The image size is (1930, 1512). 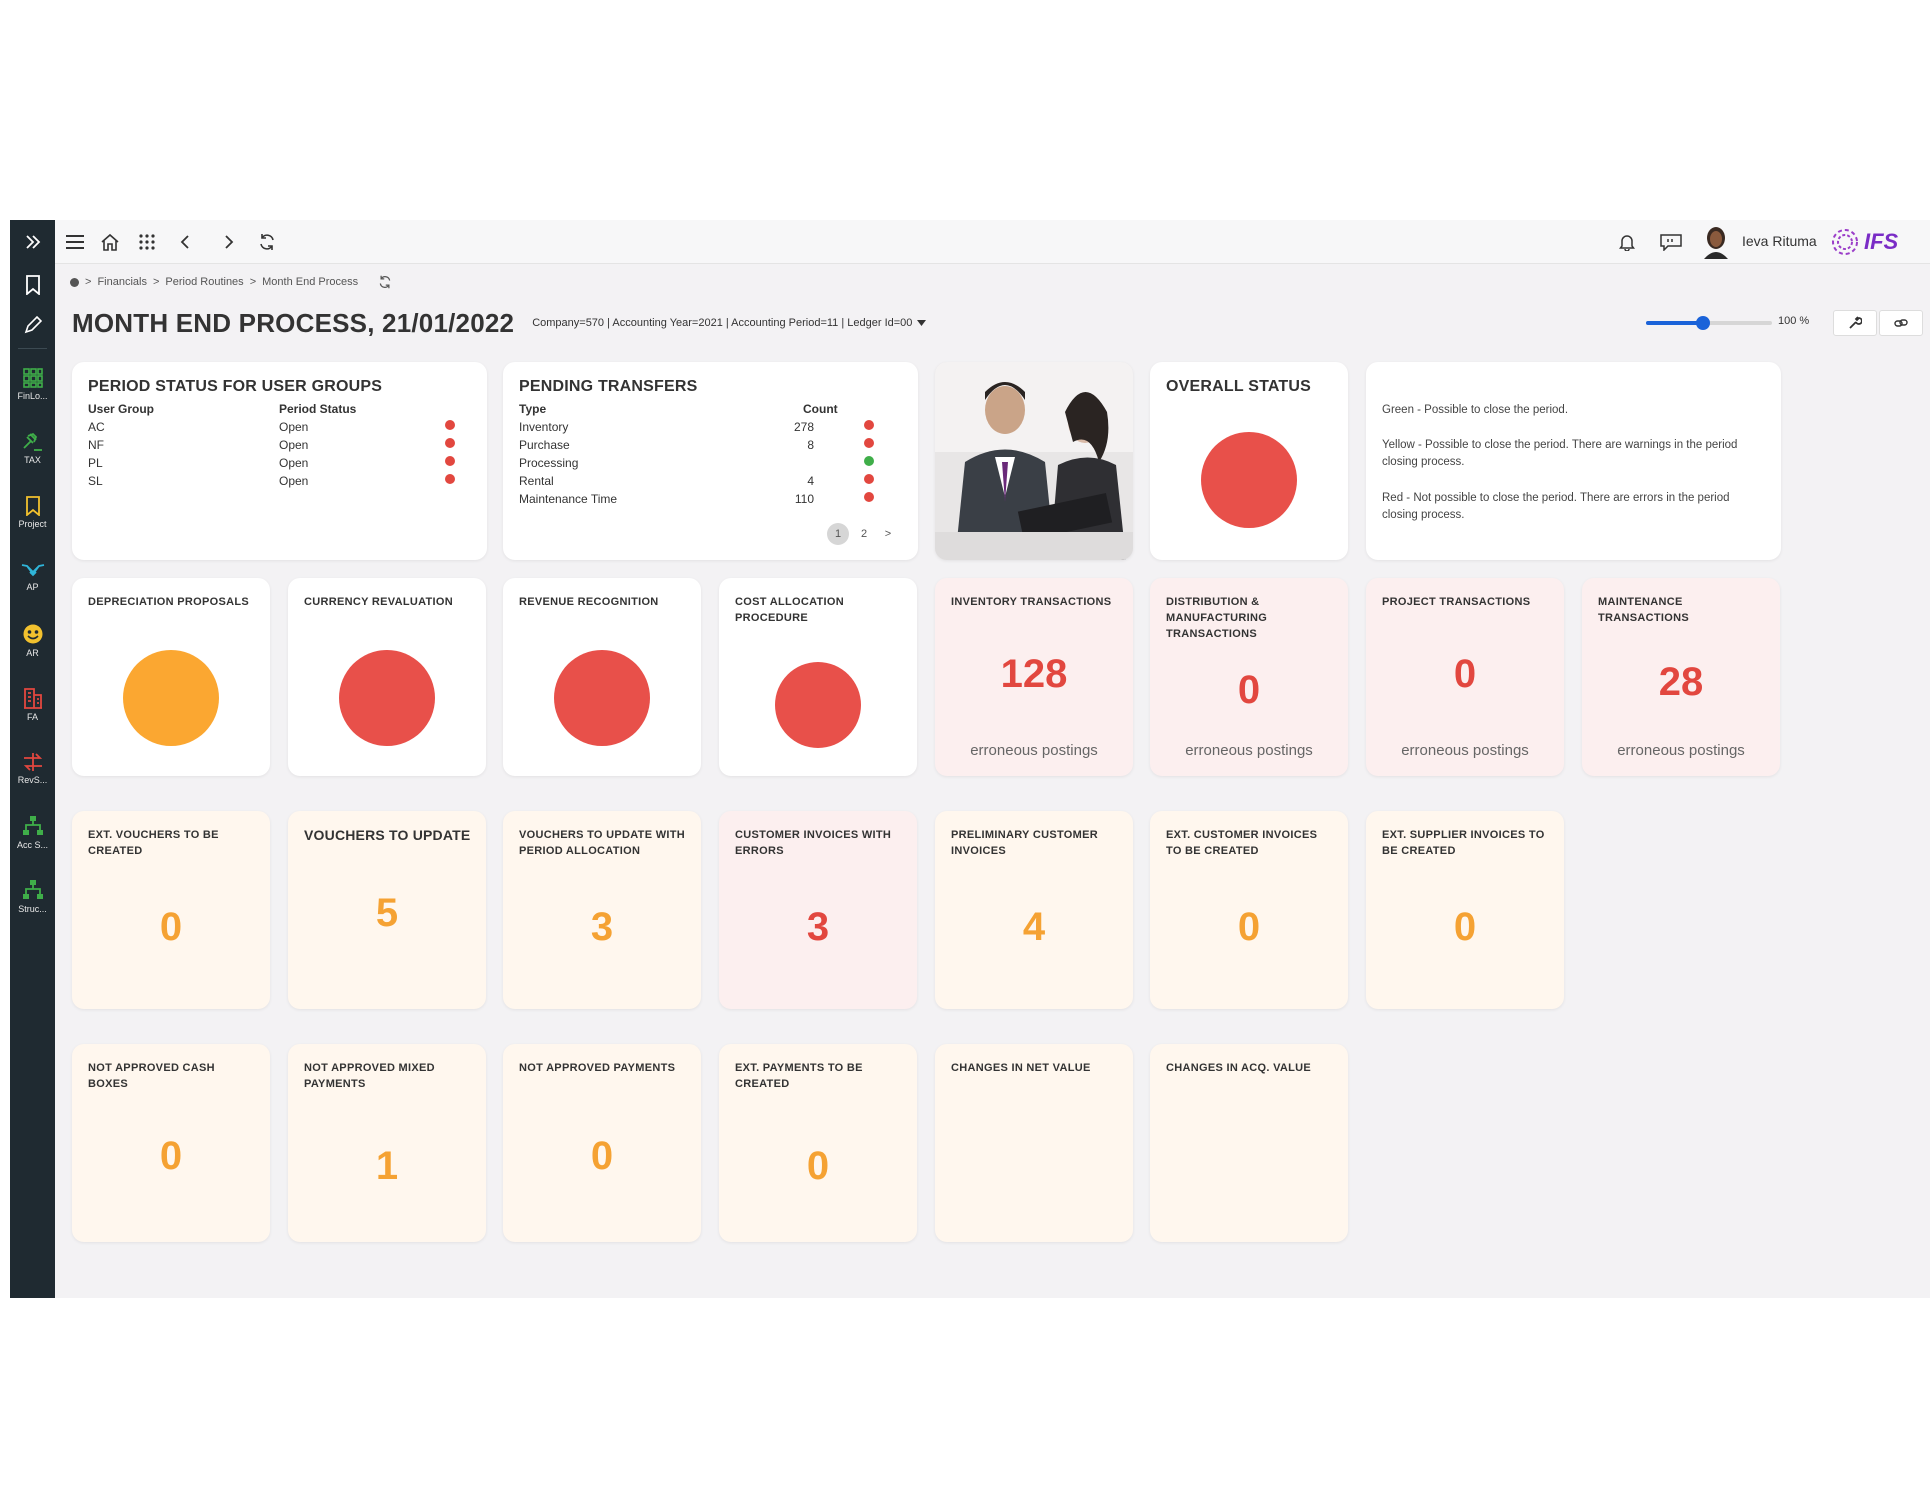 I want to click on rail-item-label: AP, so click(x=32, y=586).